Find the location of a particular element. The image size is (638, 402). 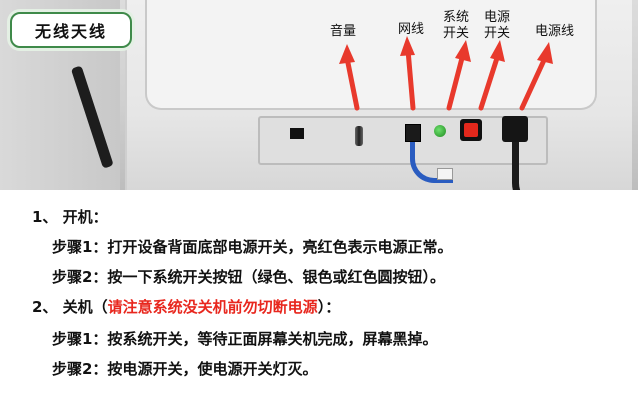

label-system-switch-2: 开关 is located at coordinates (456, 33).